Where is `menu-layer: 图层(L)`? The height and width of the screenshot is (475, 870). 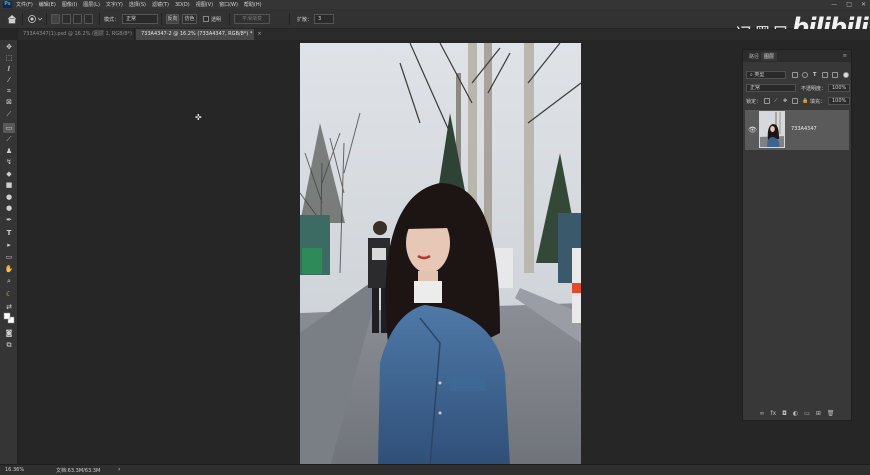
menu-layer: 图层(L) is located at coordinates (91, 4).